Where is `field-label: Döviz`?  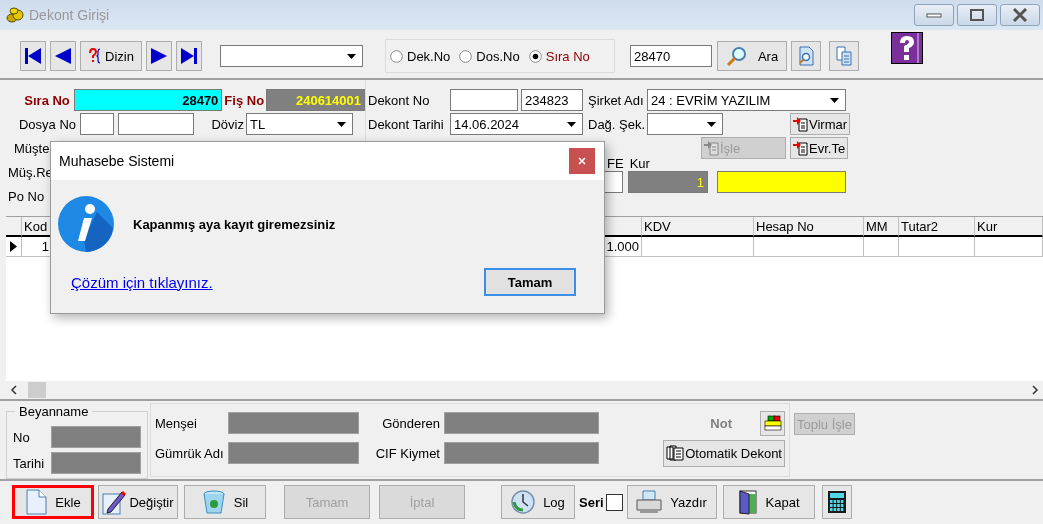
field-label: Döviz is located at coordinates (227, 124).